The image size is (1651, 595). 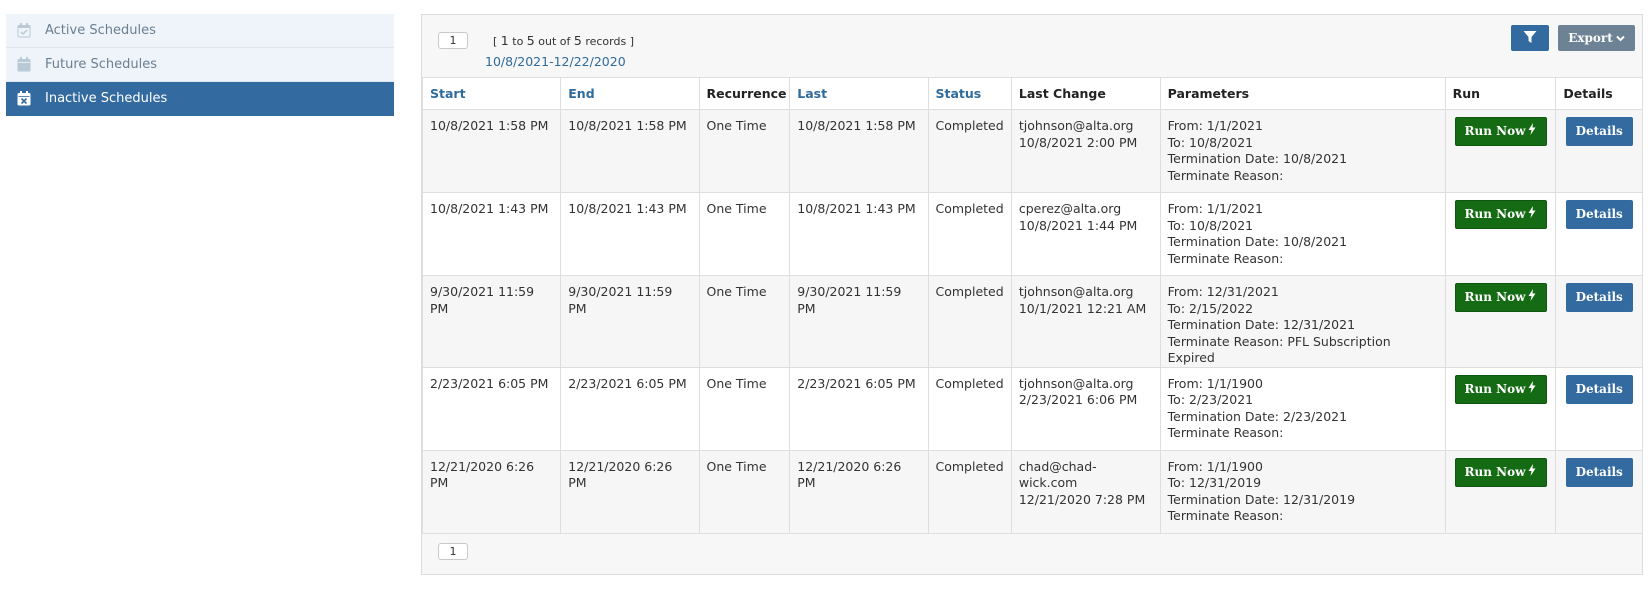 What do you see at coordinates (101, 64) in the screenshot?
I see `sidebar-item-label: Future Schedules` at bounding box center [101, 64].